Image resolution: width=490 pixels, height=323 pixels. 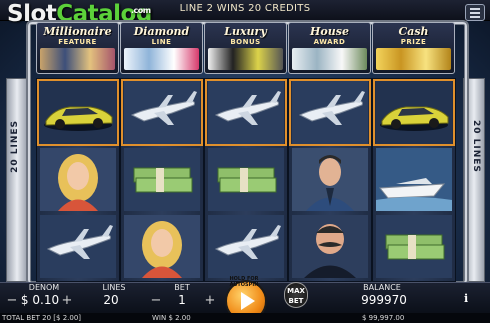 What do you see at coordinates (413, 59) in the screenshot?
I see `gold-coins-art` at bounding box center [413, 59].